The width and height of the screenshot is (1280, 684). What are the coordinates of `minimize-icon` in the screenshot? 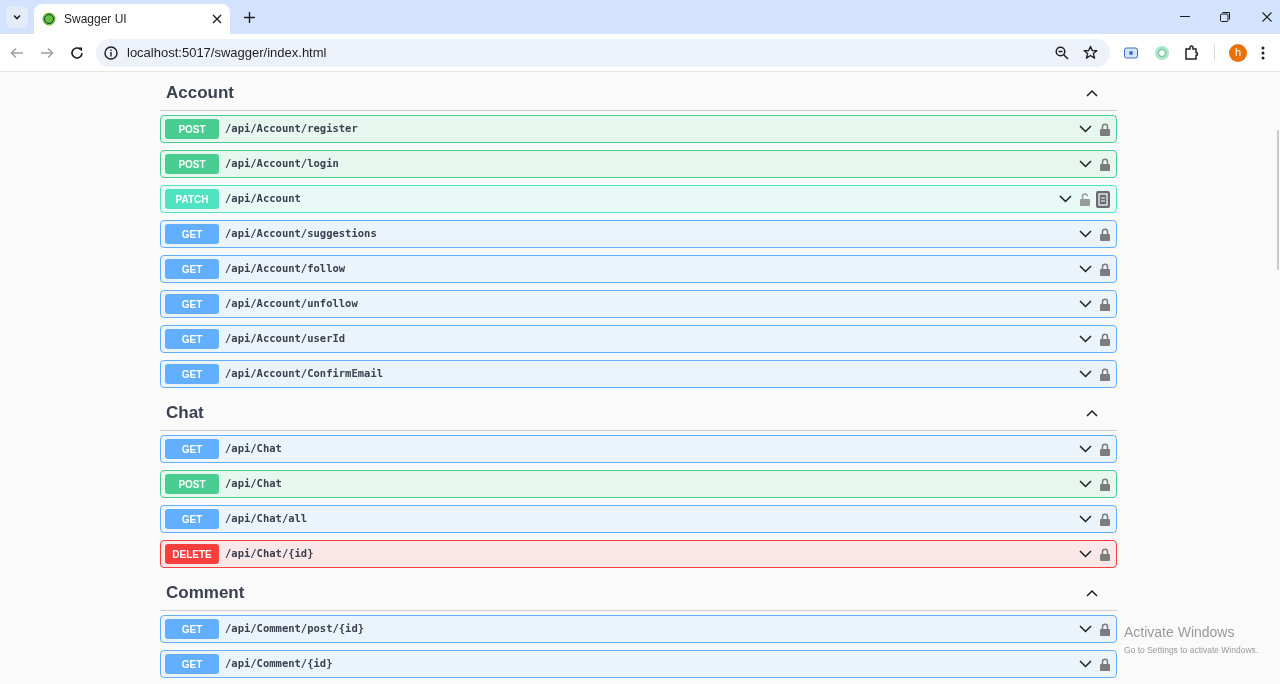 It's located at (1185, 17).